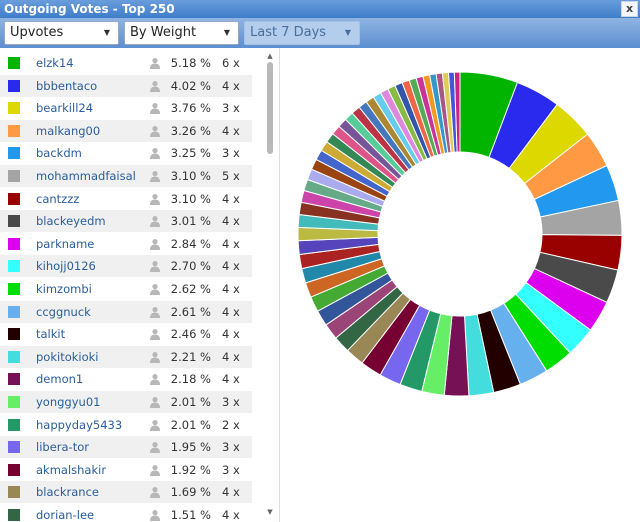 The image size is (640, 522). Describe the element at coordinates (126, 244) in the screenshot. I see `list-item: parkname 2.84 % 4 x` at that location.